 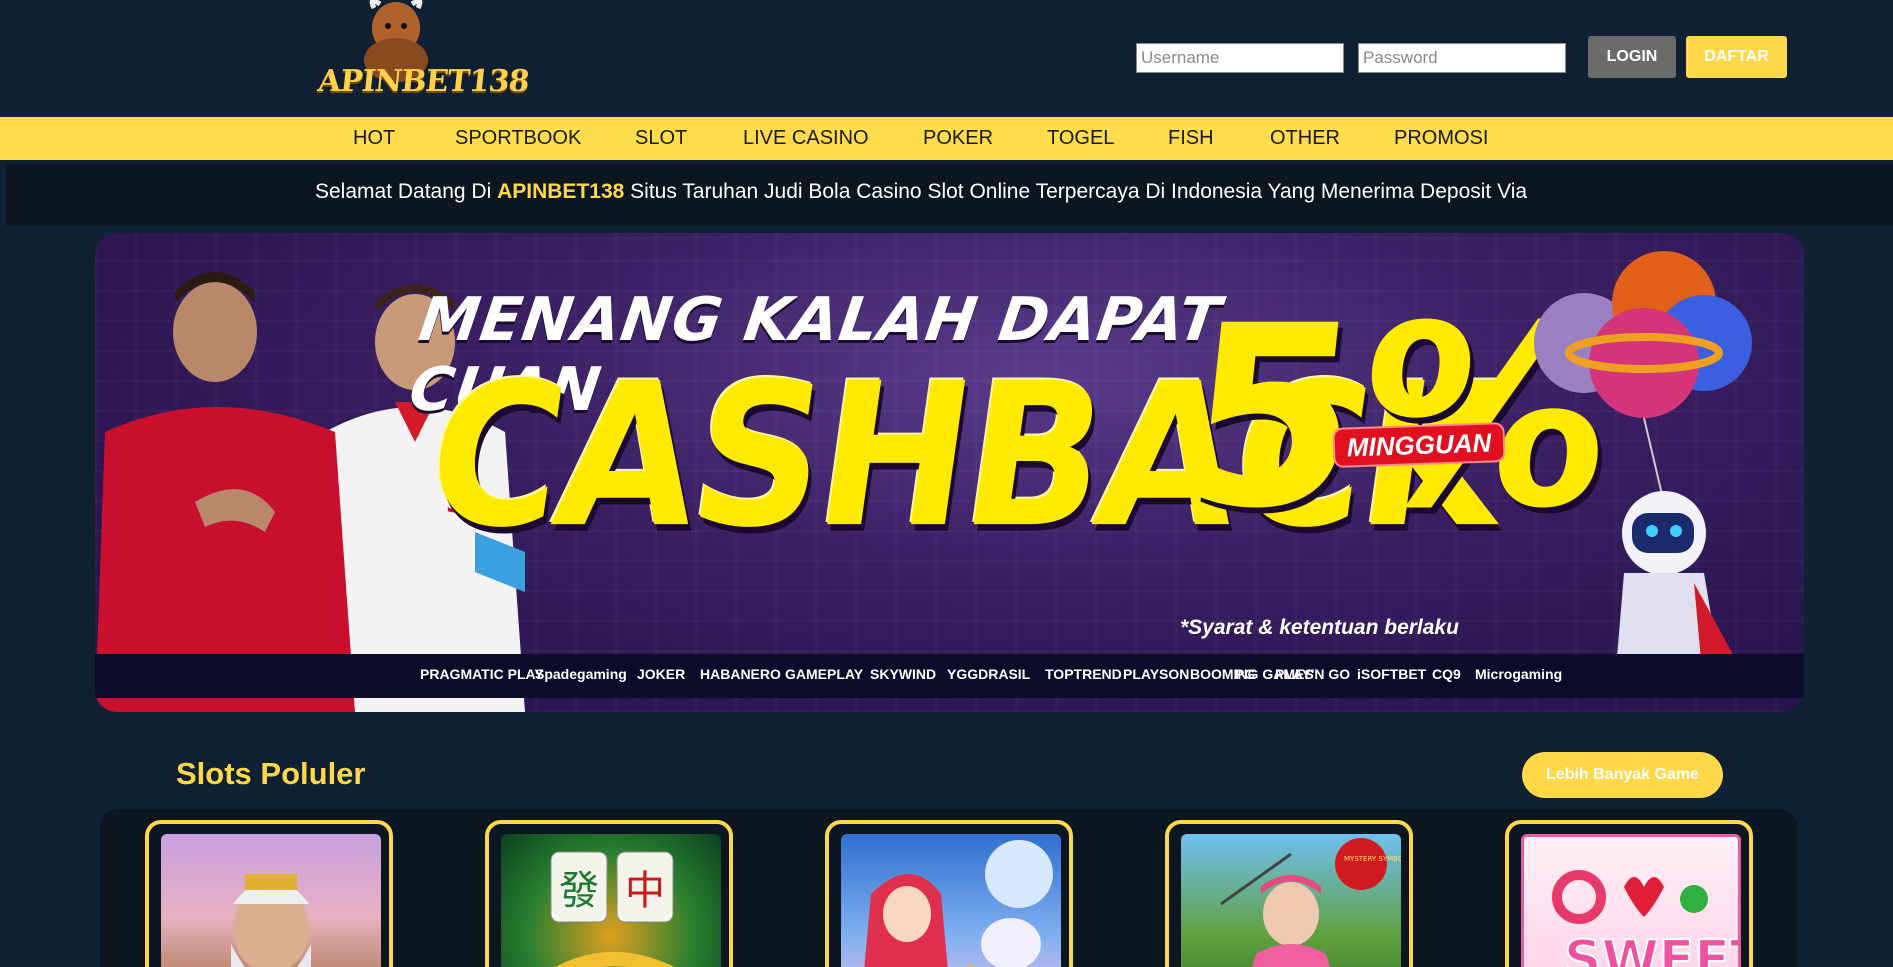 I want to click on slot-thumbnail: SWEET, so click(x=1631, y=900).